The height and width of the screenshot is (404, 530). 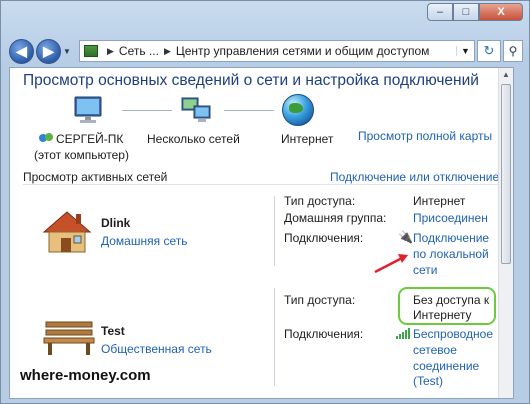 What do you see at coordinates (439, 201) in the screenshot?
I see `access-type-value: Интернет` at bounding box center [439, 201].